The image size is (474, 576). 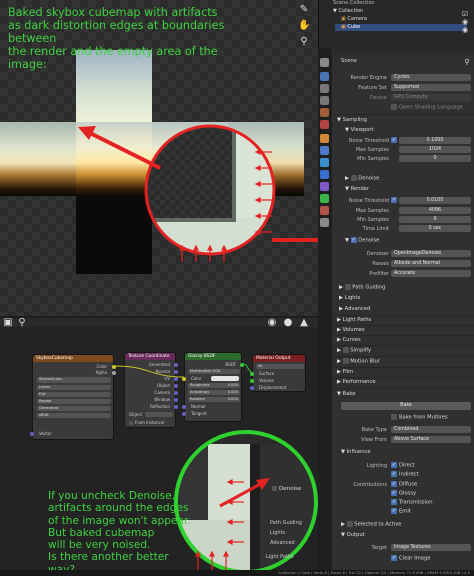 I want to click on annotation-bottom-line: If you uncheck Denoise,, so click(x=112, y=496).